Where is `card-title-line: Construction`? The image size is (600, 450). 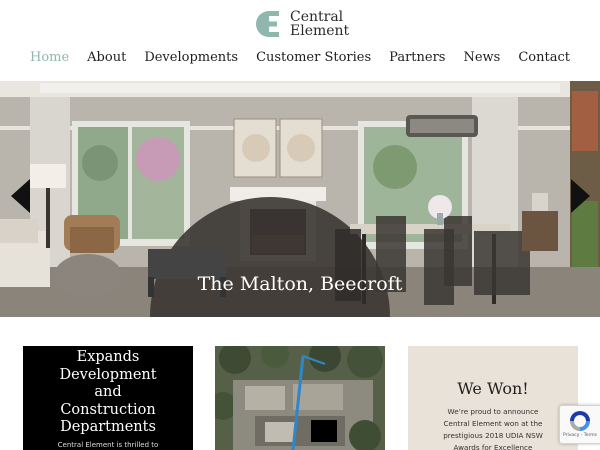
card-title-line: Construction is located at coordinates (108, 409).